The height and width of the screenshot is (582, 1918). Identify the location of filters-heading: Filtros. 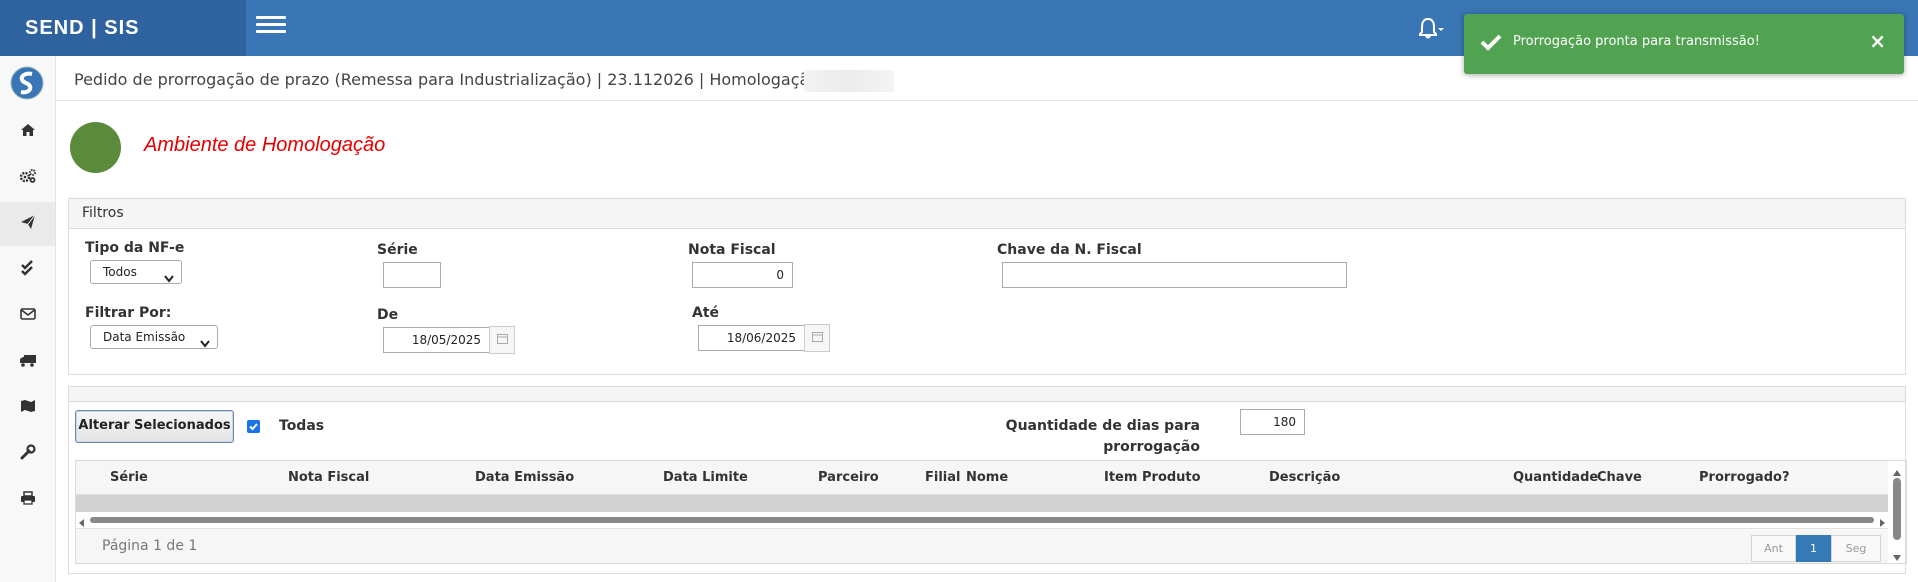
(987, 214).